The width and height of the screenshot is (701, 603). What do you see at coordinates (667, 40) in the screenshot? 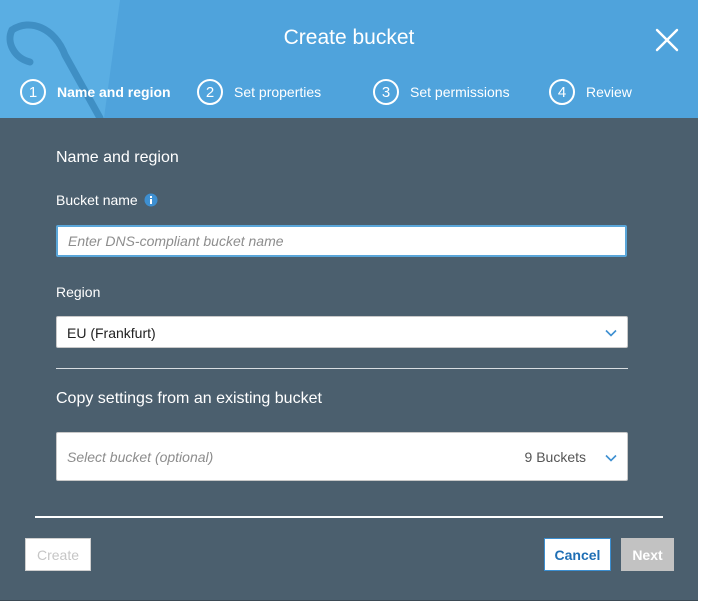
I see `close-icon` at bounding box center [667, 40].